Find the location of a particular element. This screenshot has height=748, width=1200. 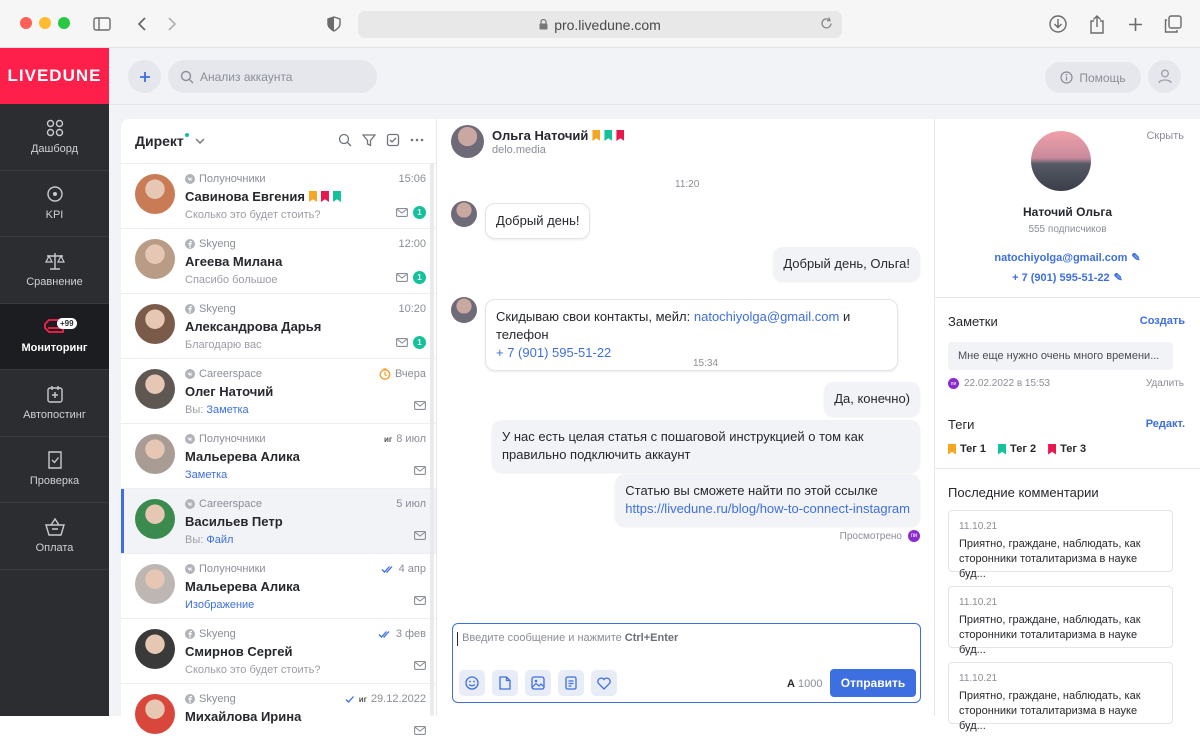

phone-link: + 7 (901) 595-51-22 is located at coordinates (553, 352).